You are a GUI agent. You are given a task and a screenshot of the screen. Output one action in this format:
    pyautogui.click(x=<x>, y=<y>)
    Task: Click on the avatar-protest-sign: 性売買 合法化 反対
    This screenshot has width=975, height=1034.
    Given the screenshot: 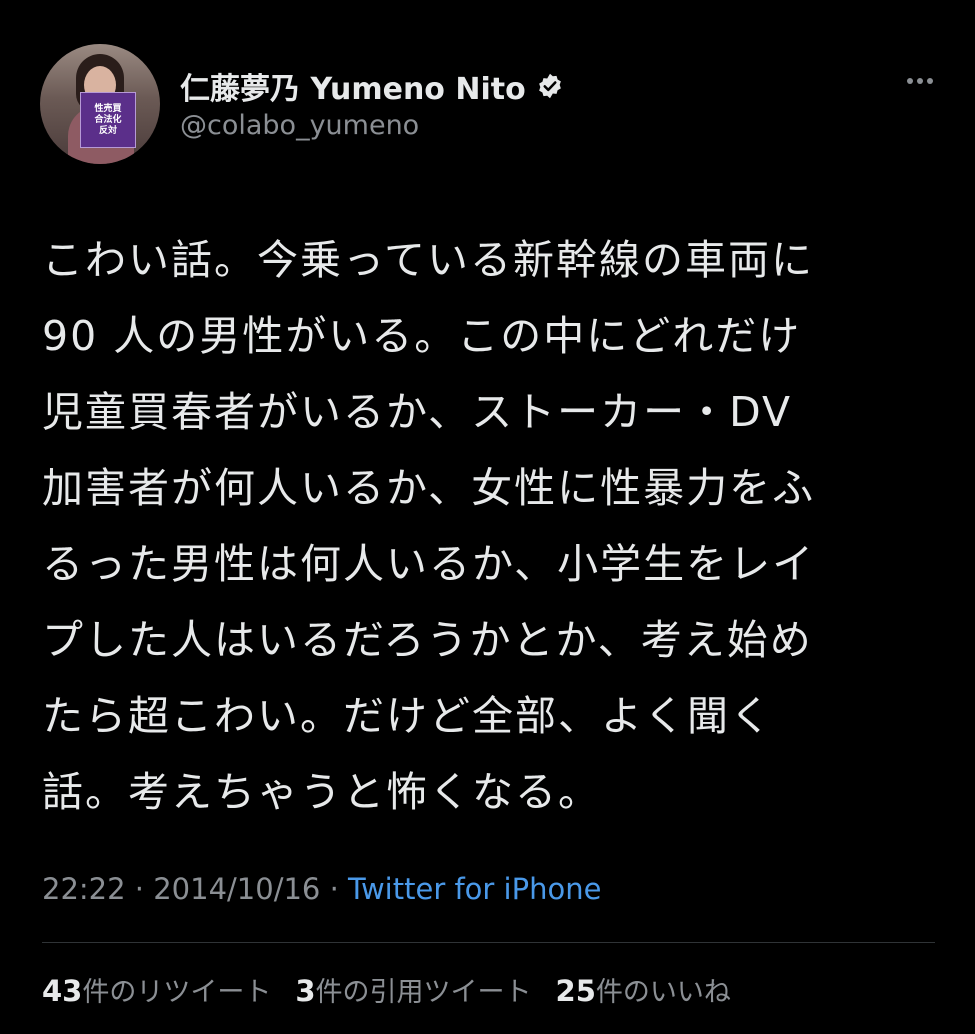 What is the action you would take?
    pyautogui.click(x=108, y=120)
    